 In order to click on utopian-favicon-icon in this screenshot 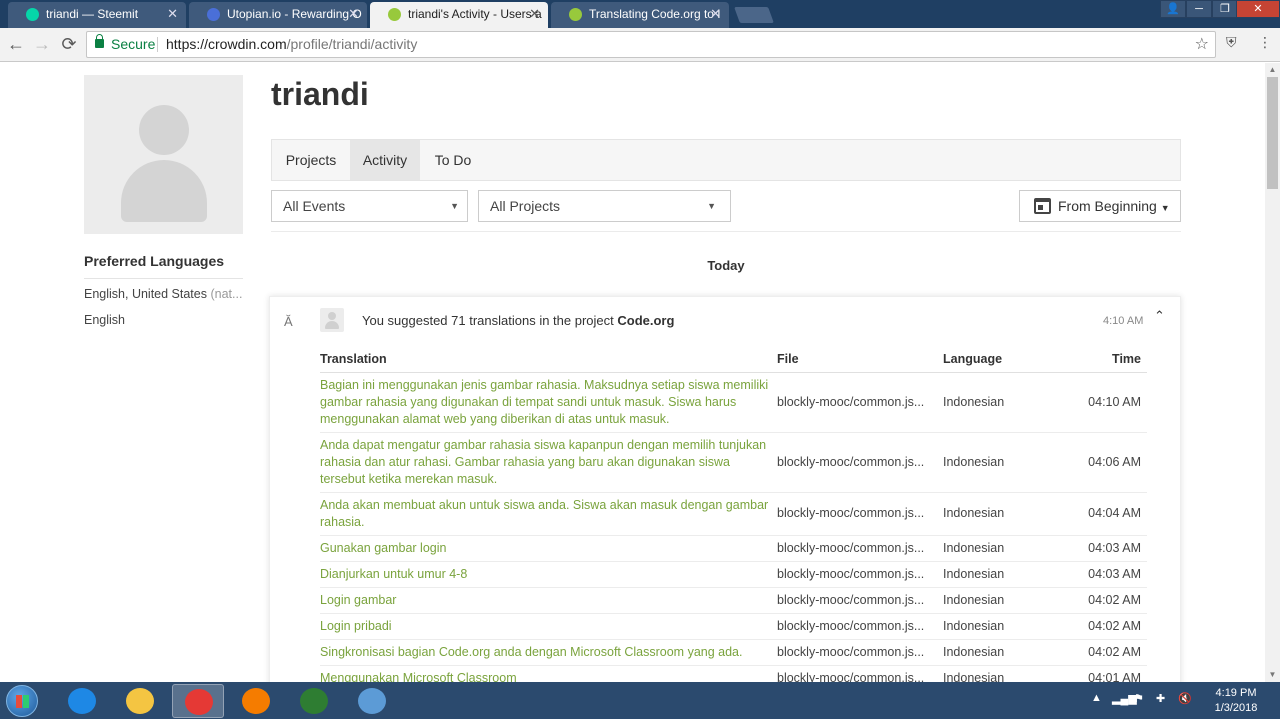, I will do `click(213, 14)`.